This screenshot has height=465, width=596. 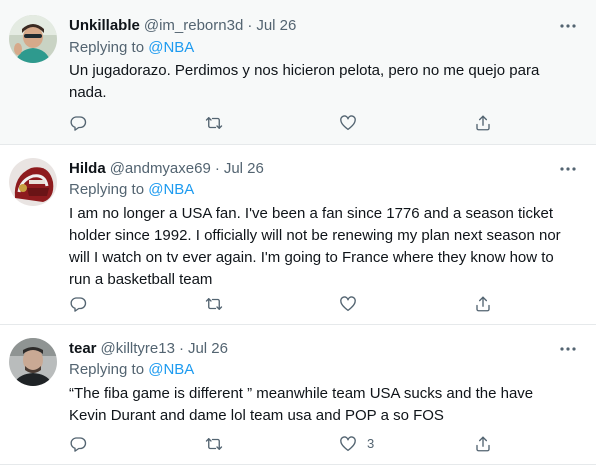 I want to click on display-name: Unkillable, so click(x=104, y=25).